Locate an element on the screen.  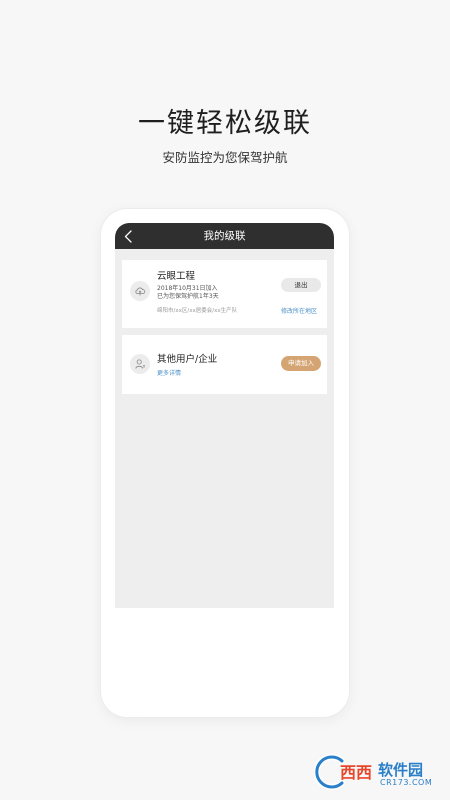
more-details-link: 更多详情 is located at coordinates (169, 372).